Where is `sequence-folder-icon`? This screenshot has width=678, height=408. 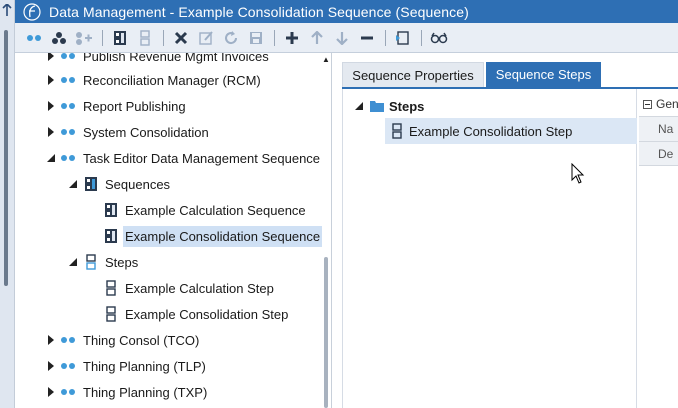
sequence-folder-icon is located at coordinates (91, 184).